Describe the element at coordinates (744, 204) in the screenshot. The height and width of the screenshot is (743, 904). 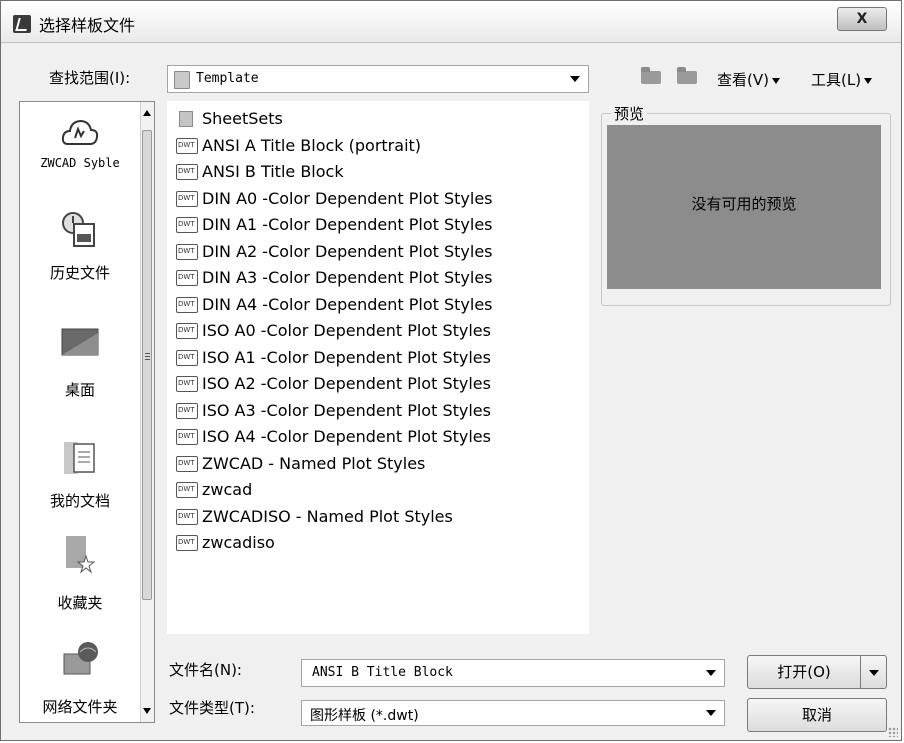
I see `no-preview-text: 没有可用的预览` at that location.